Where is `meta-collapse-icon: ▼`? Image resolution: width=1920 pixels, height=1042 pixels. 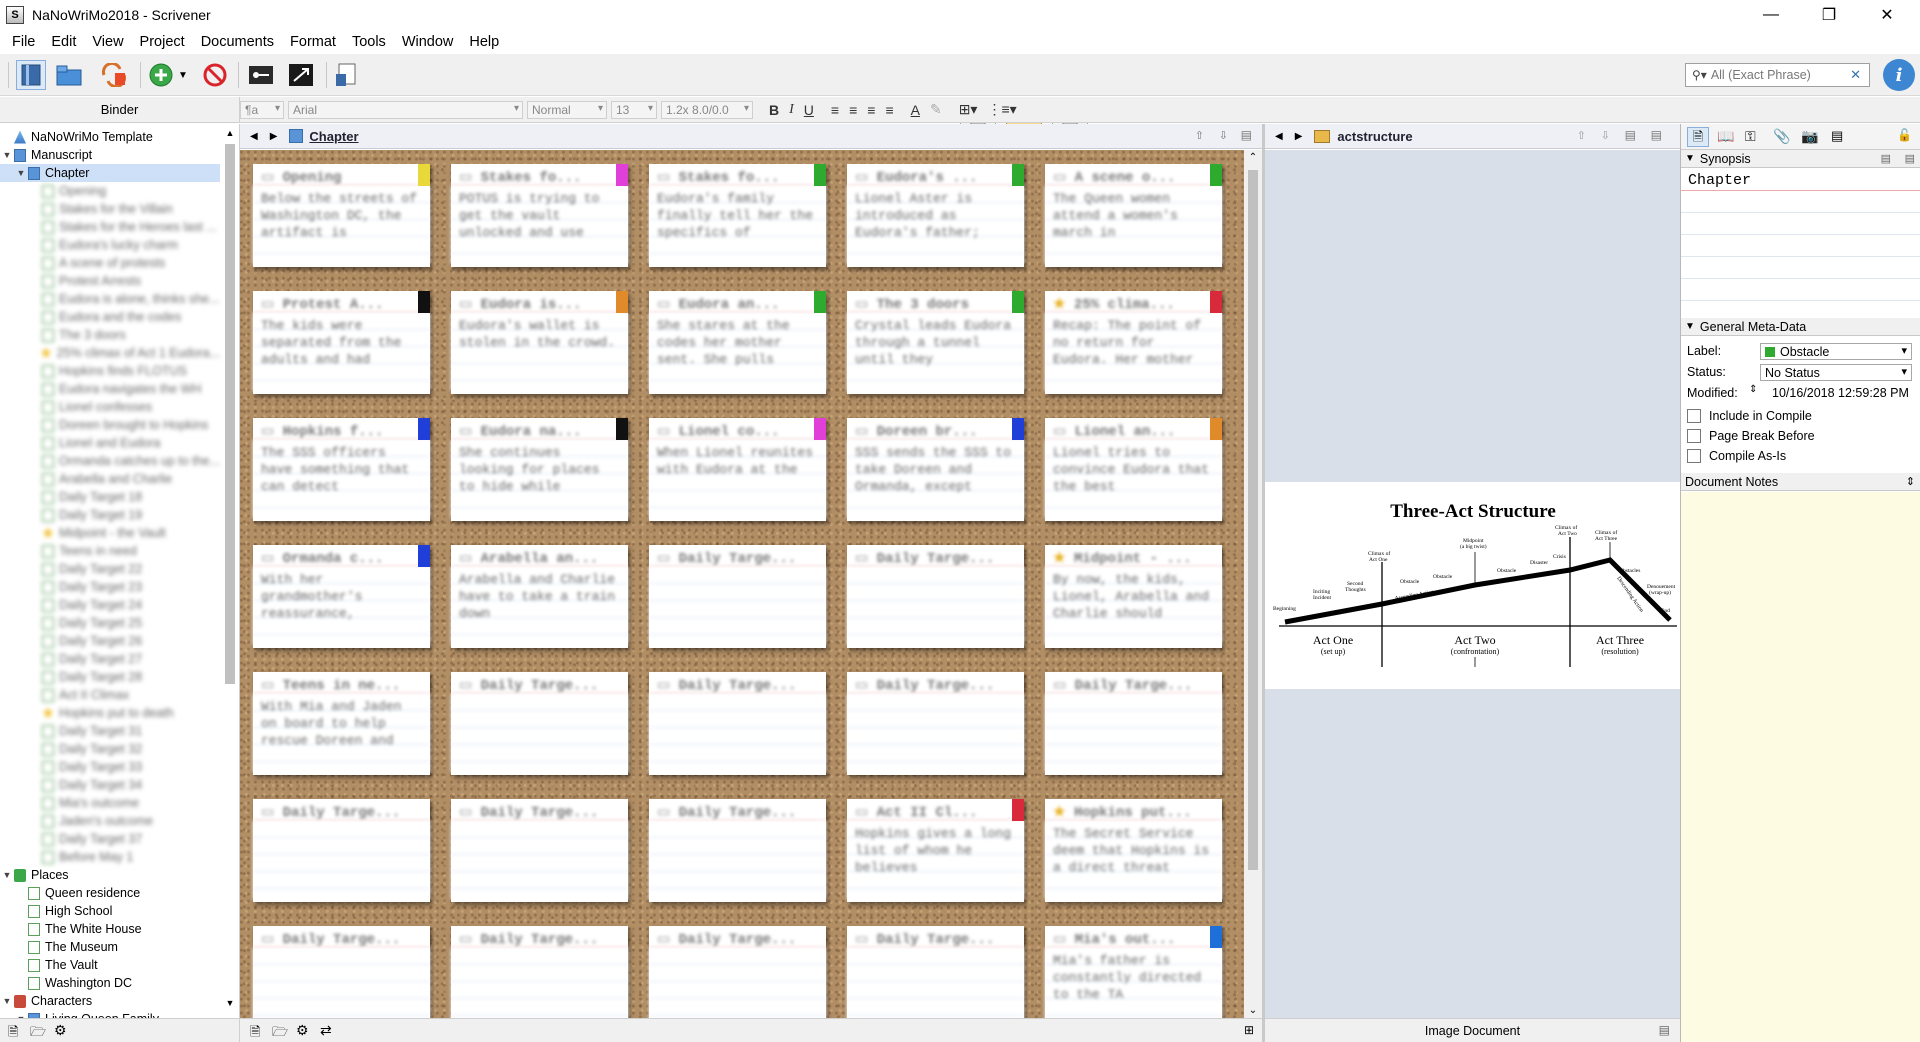 meta-collapse-icon: ▼ is located at coordinates (1690, 326).